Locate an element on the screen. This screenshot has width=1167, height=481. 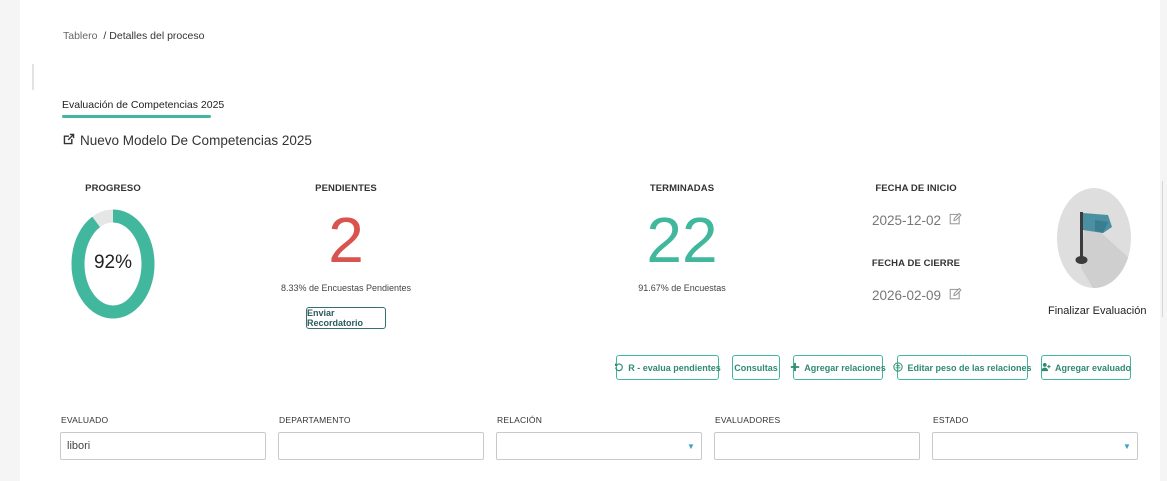
edit-relation-weights-button: Editar peso de las relaciones is located at coordinates (962, 367).